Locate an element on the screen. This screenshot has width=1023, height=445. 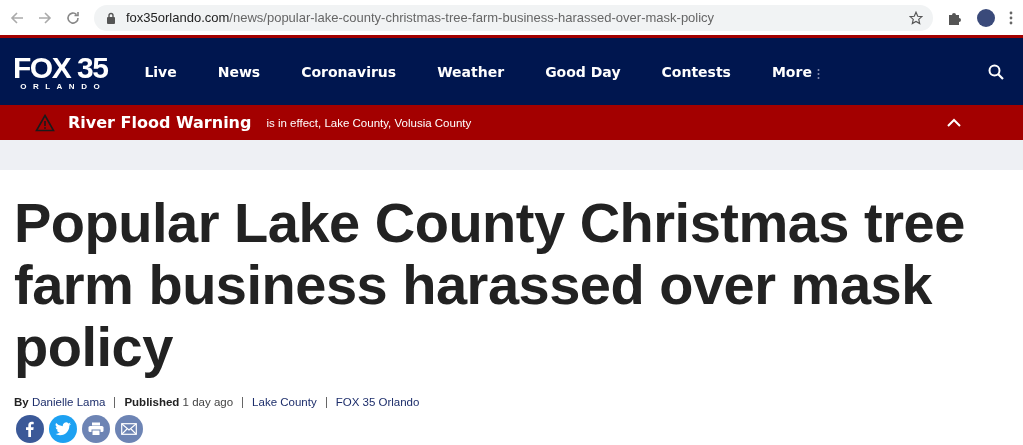
nav-link: Weather is located at coordinates (471, 71).